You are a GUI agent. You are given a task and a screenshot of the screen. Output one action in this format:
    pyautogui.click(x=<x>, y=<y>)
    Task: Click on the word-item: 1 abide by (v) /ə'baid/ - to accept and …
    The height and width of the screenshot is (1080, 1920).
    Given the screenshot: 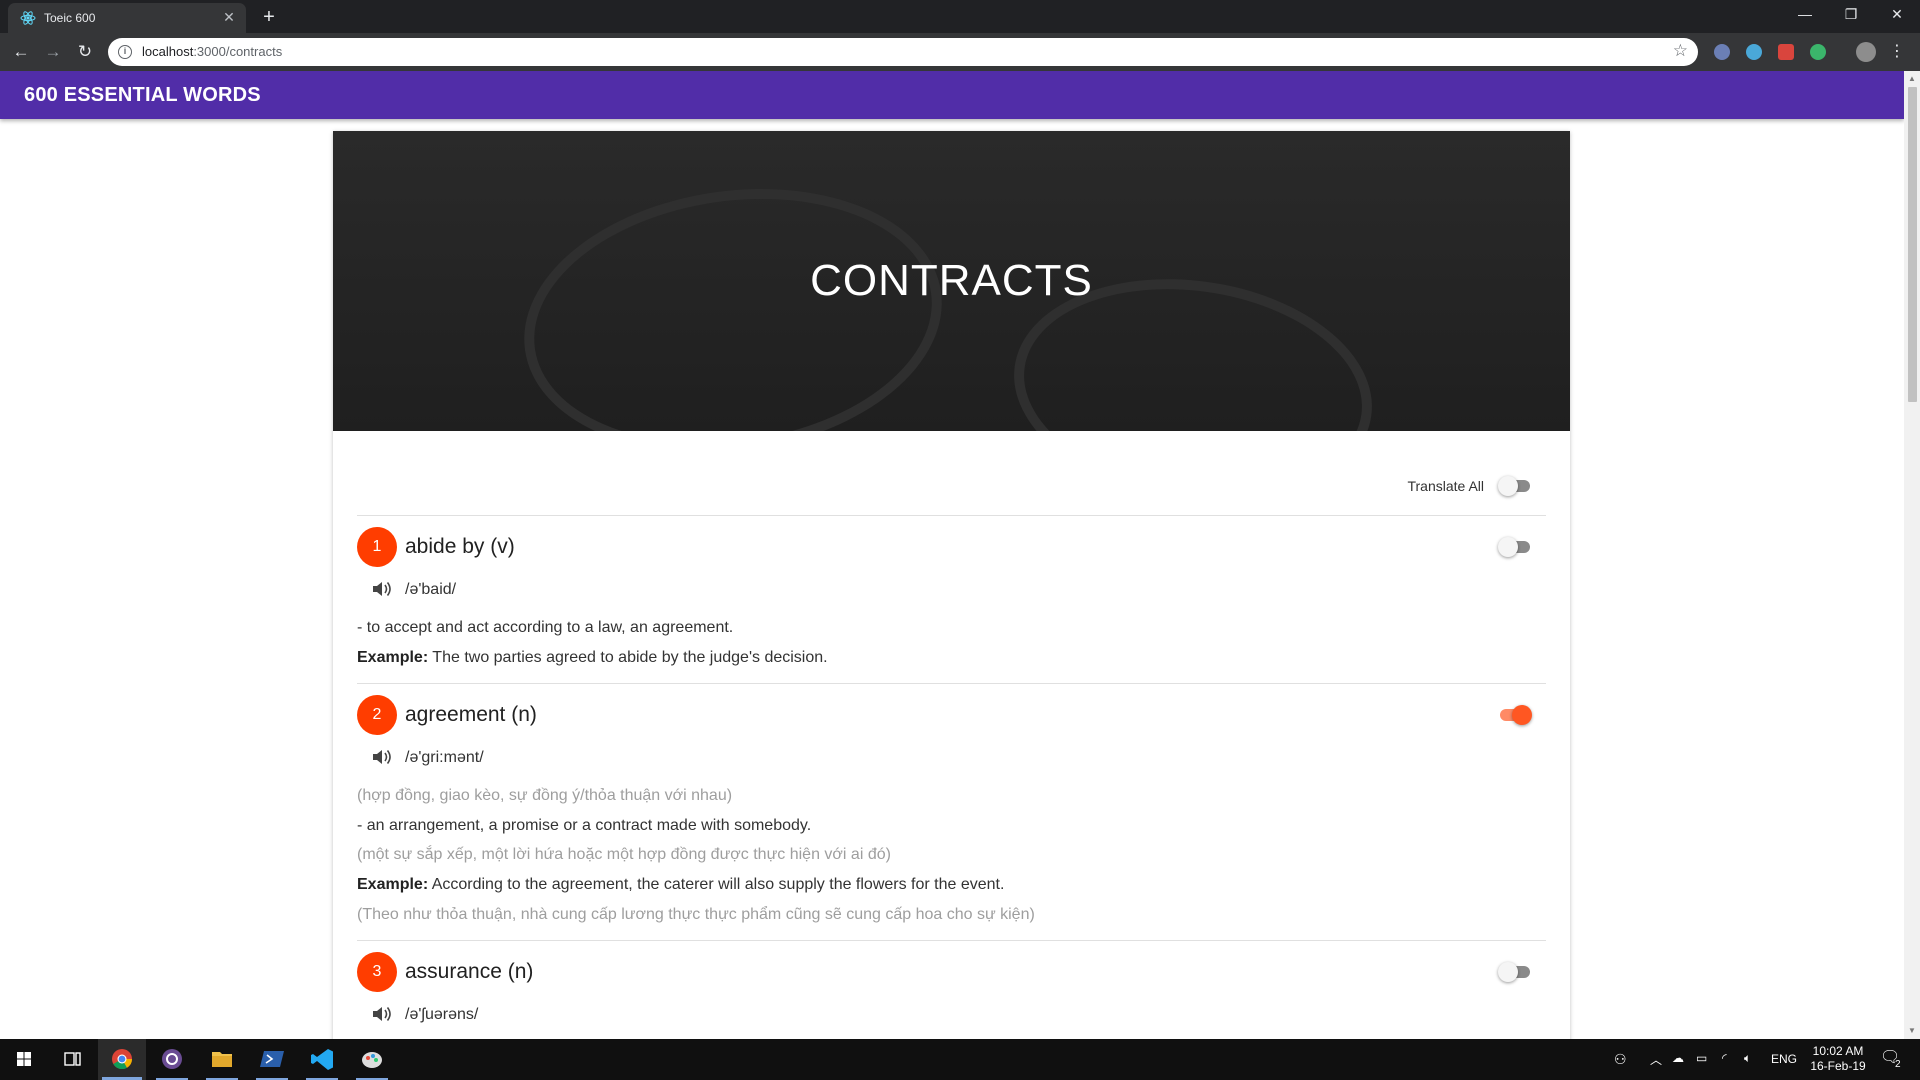 What is the action you would take?
    pyautogui.click(x=951, y=596)
    